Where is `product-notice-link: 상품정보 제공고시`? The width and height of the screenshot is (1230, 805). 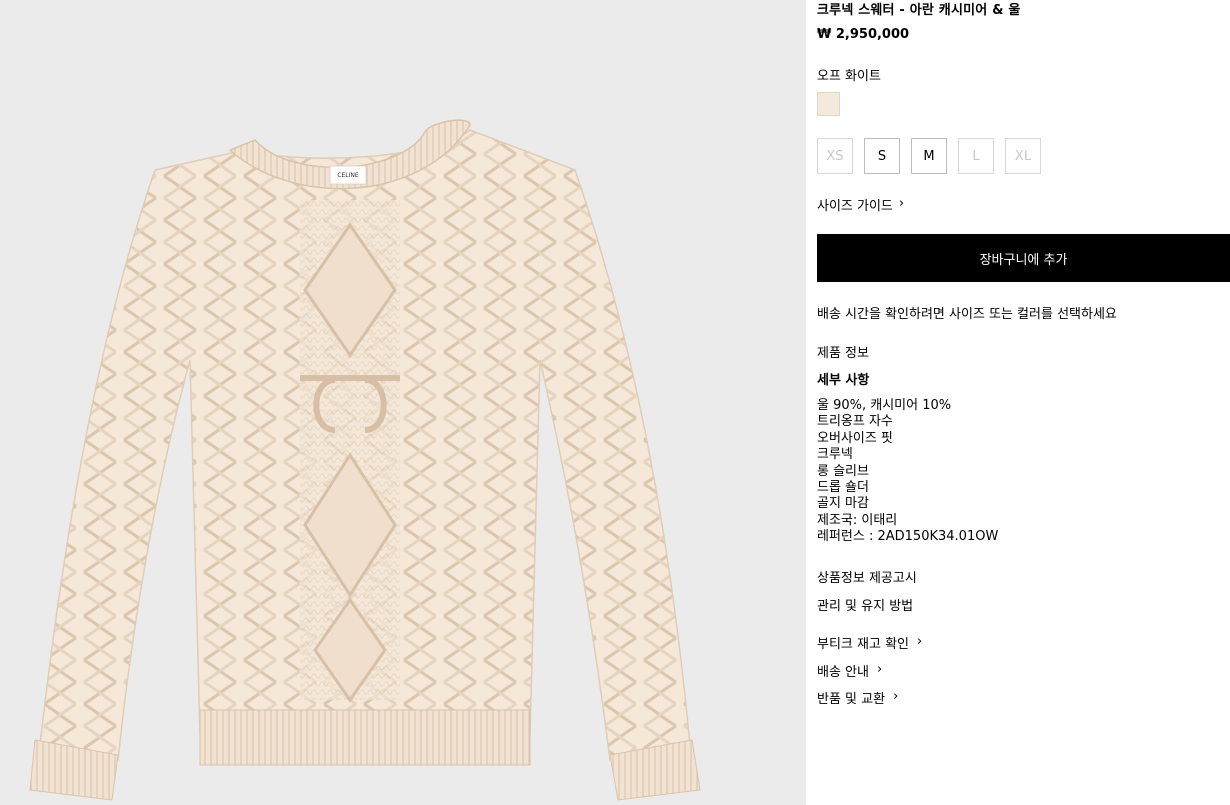
product-notice-link: 상품정보 제공고시 is located at coordinates (867, 576).